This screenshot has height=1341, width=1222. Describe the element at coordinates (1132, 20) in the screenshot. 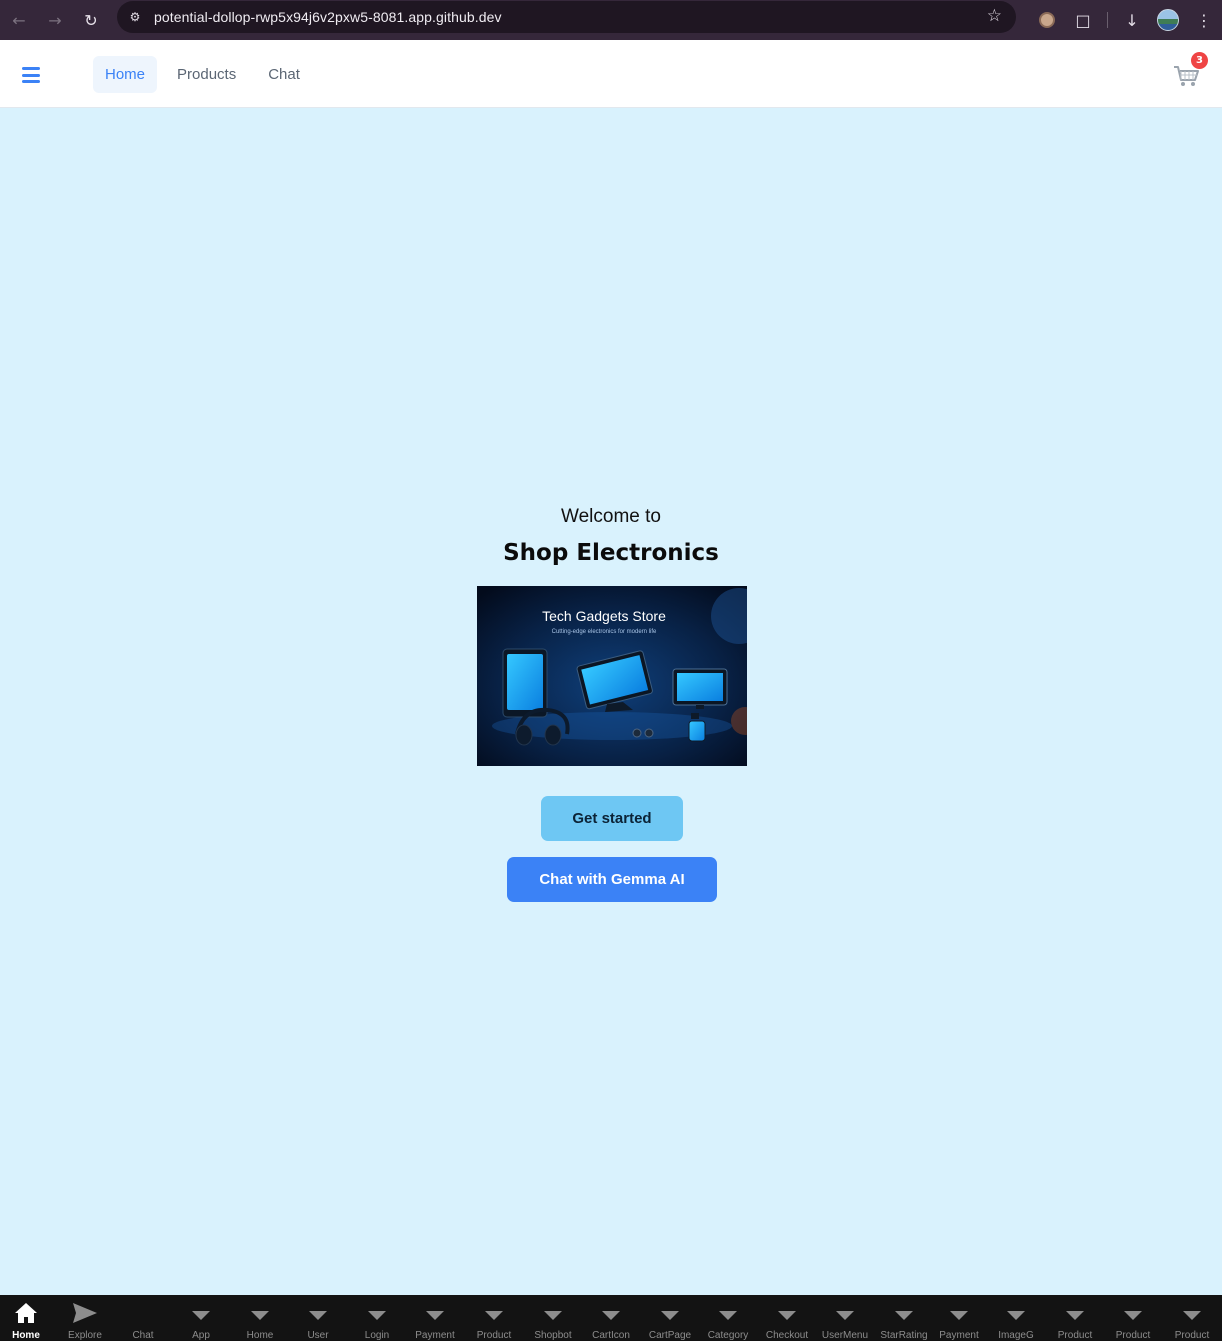

I see `download-icon: ↓` at that location.